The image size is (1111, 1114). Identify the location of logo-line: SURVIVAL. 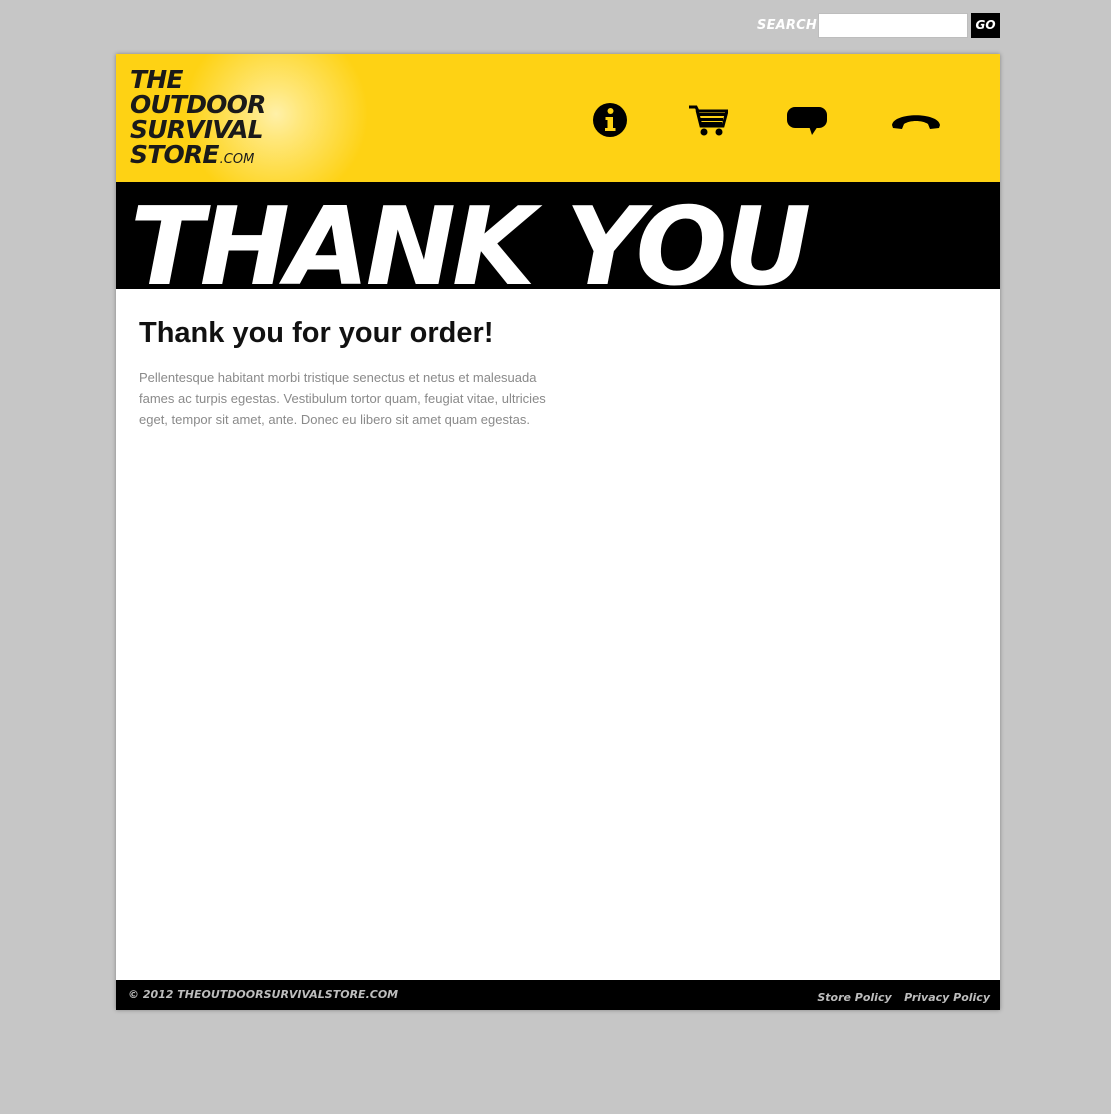
(197, 129).